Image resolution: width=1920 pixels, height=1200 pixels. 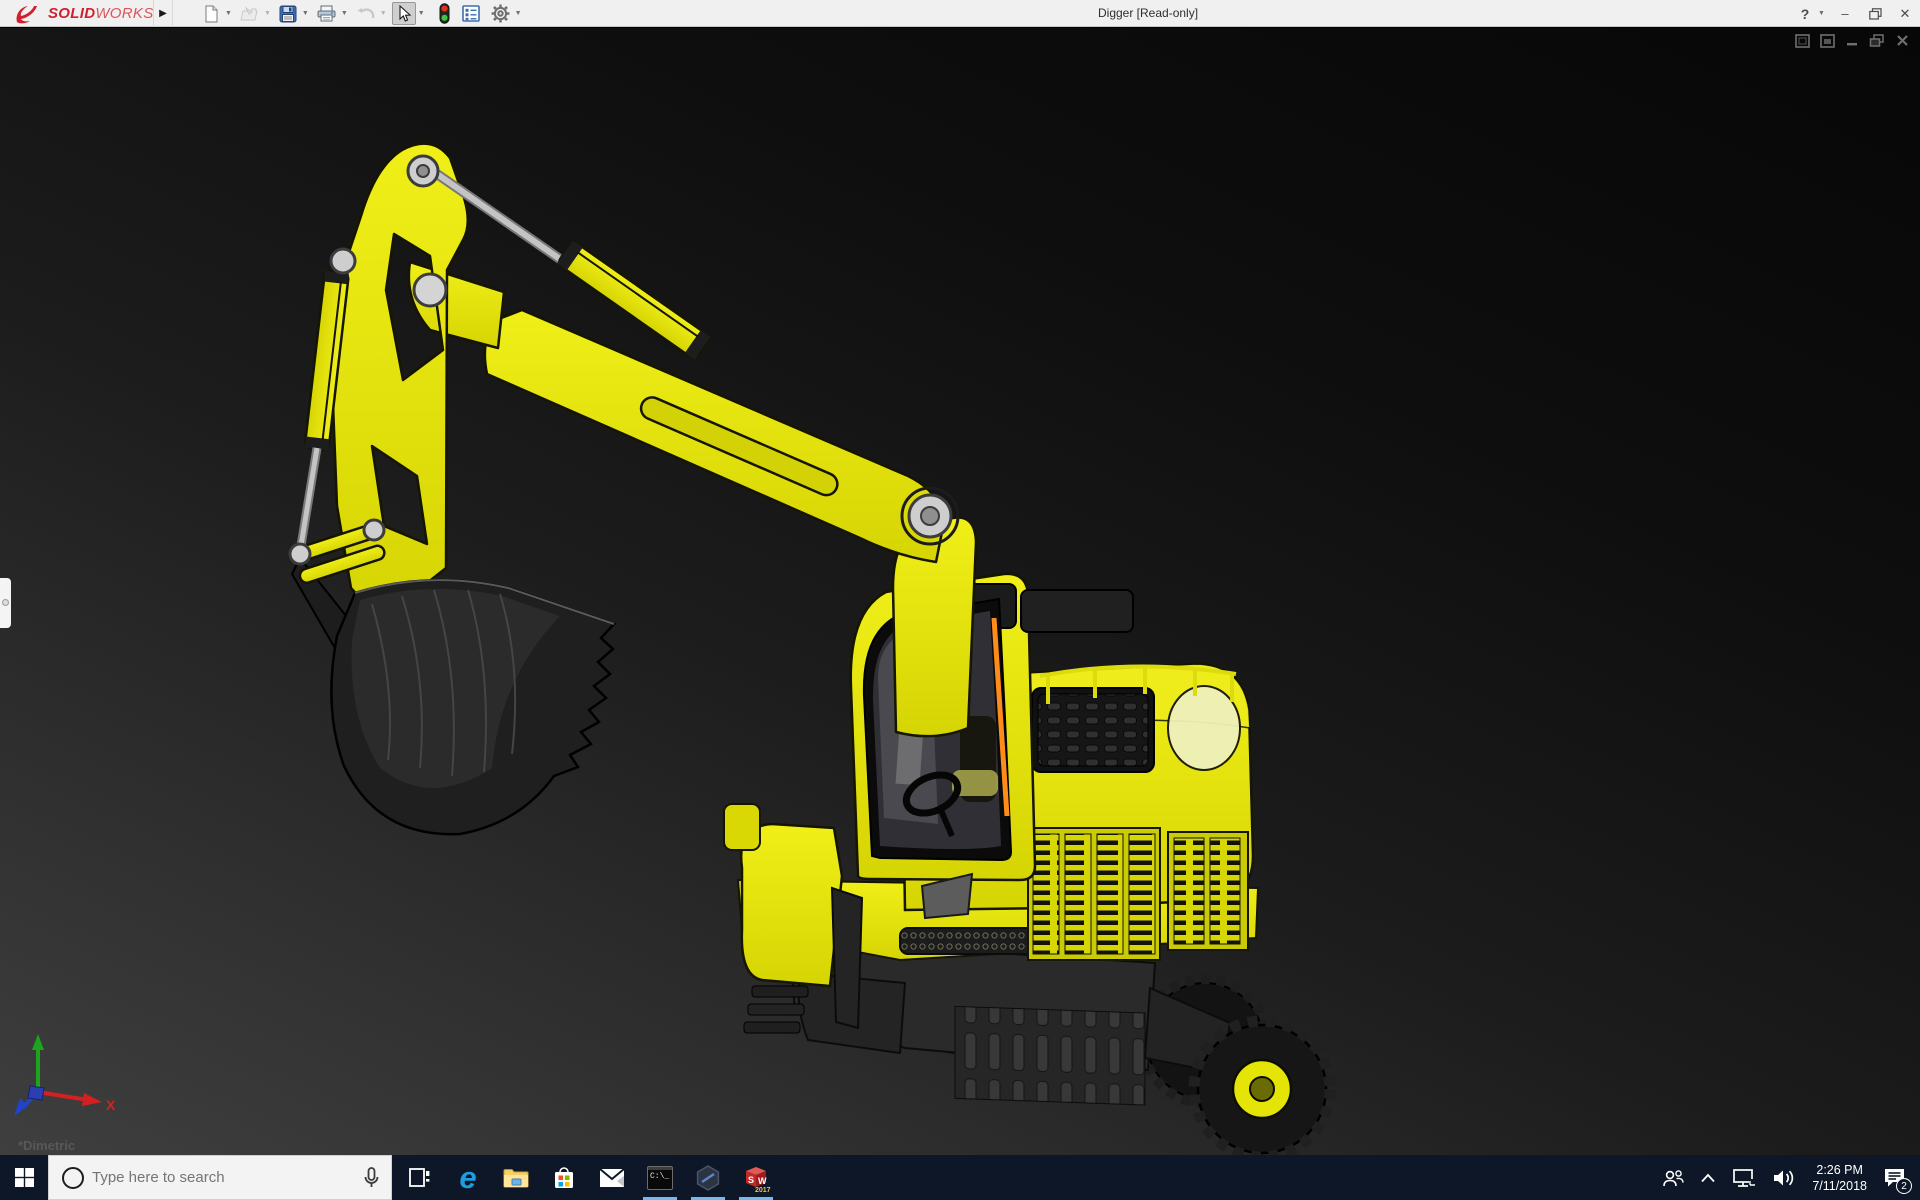 I want to click on system-tray: 2:26 PM 7/11/2018 2, so click(x=1787, y=1177).